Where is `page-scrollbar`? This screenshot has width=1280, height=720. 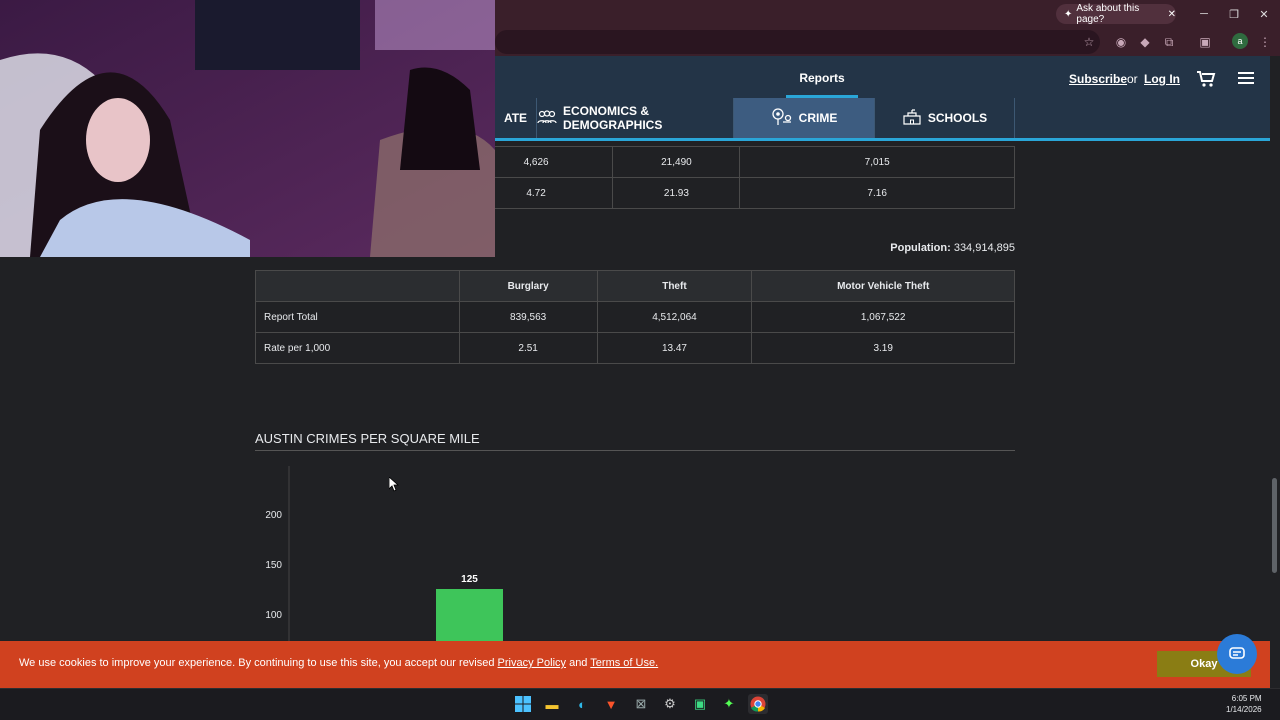 page-scrollbar is located at coordinates (1275, 372).